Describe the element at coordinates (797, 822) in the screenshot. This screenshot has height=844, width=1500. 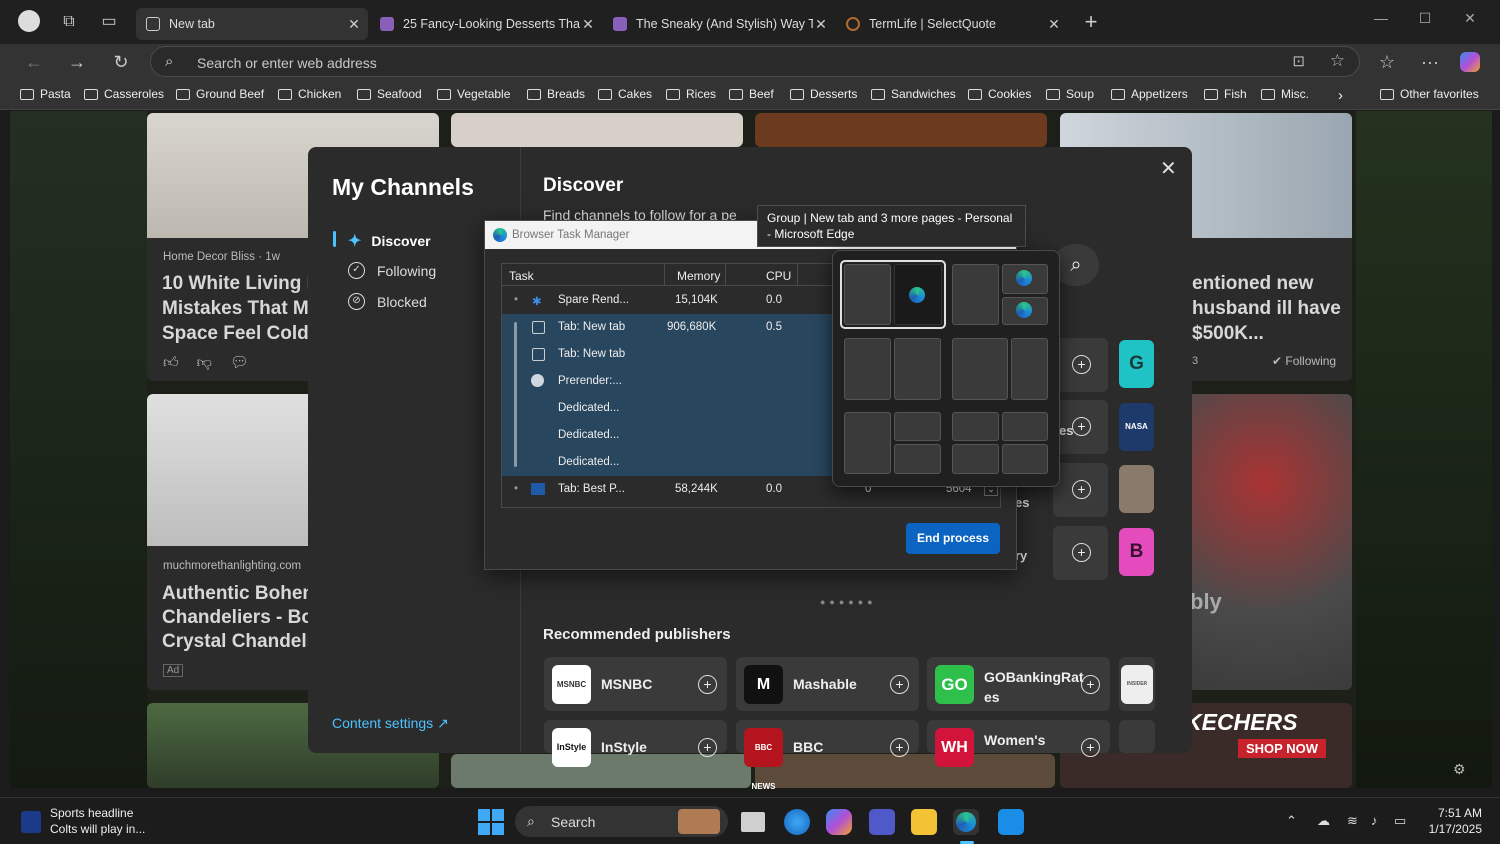
I see `help-app-icon` at that location.